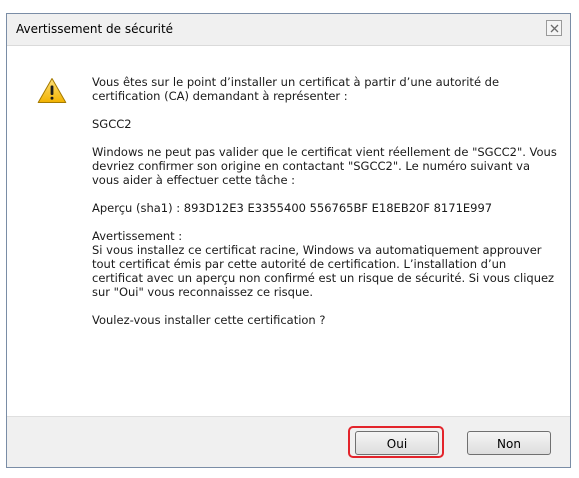  Describe the element at coordinates (95, 29) in the screenshot. I see `dialog-title: Avertissement de sécurité` at that location.